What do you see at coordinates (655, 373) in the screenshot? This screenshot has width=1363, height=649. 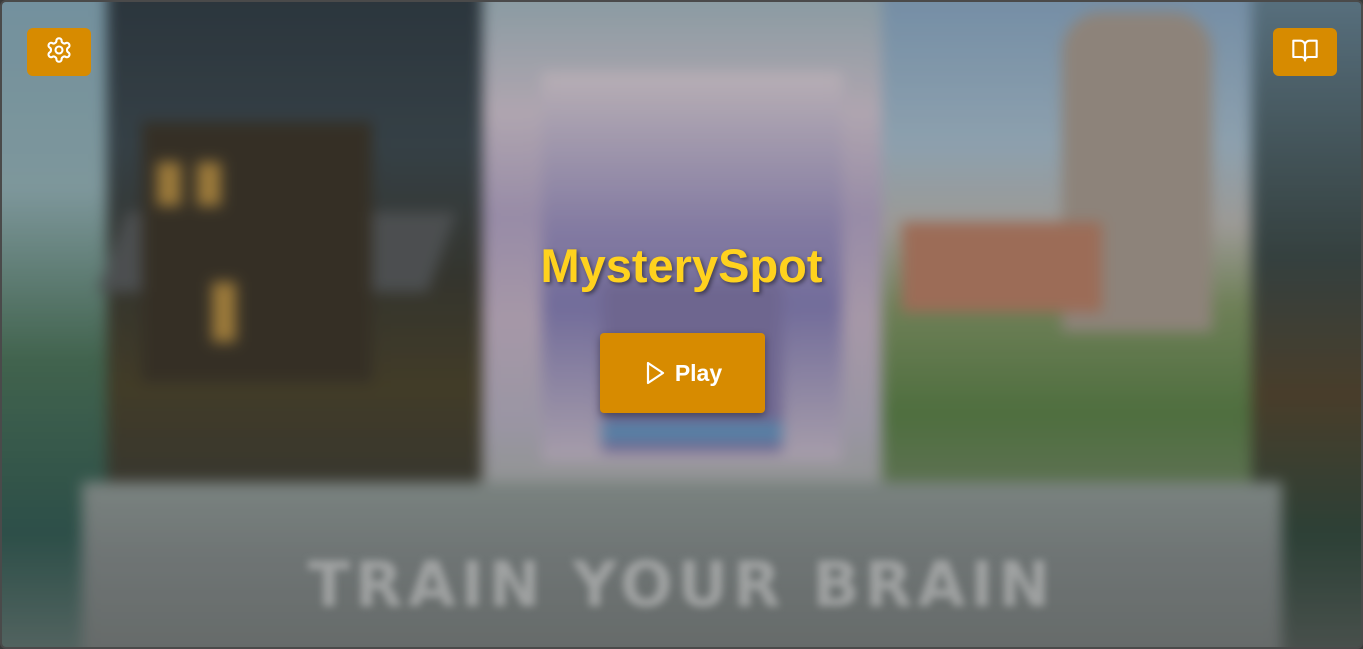 I see `play-icon` at bounding box center [655, 373].